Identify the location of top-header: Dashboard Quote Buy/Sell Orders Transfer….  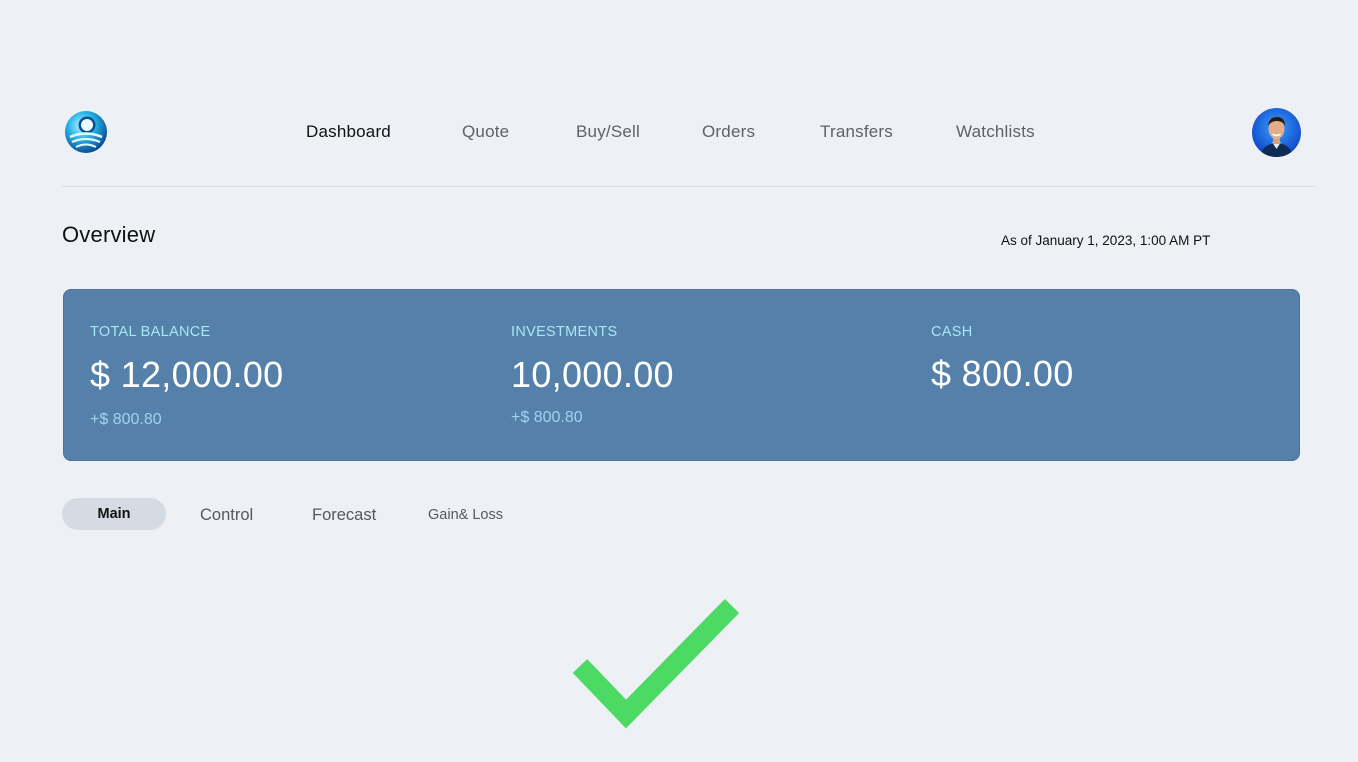
(689, 145).